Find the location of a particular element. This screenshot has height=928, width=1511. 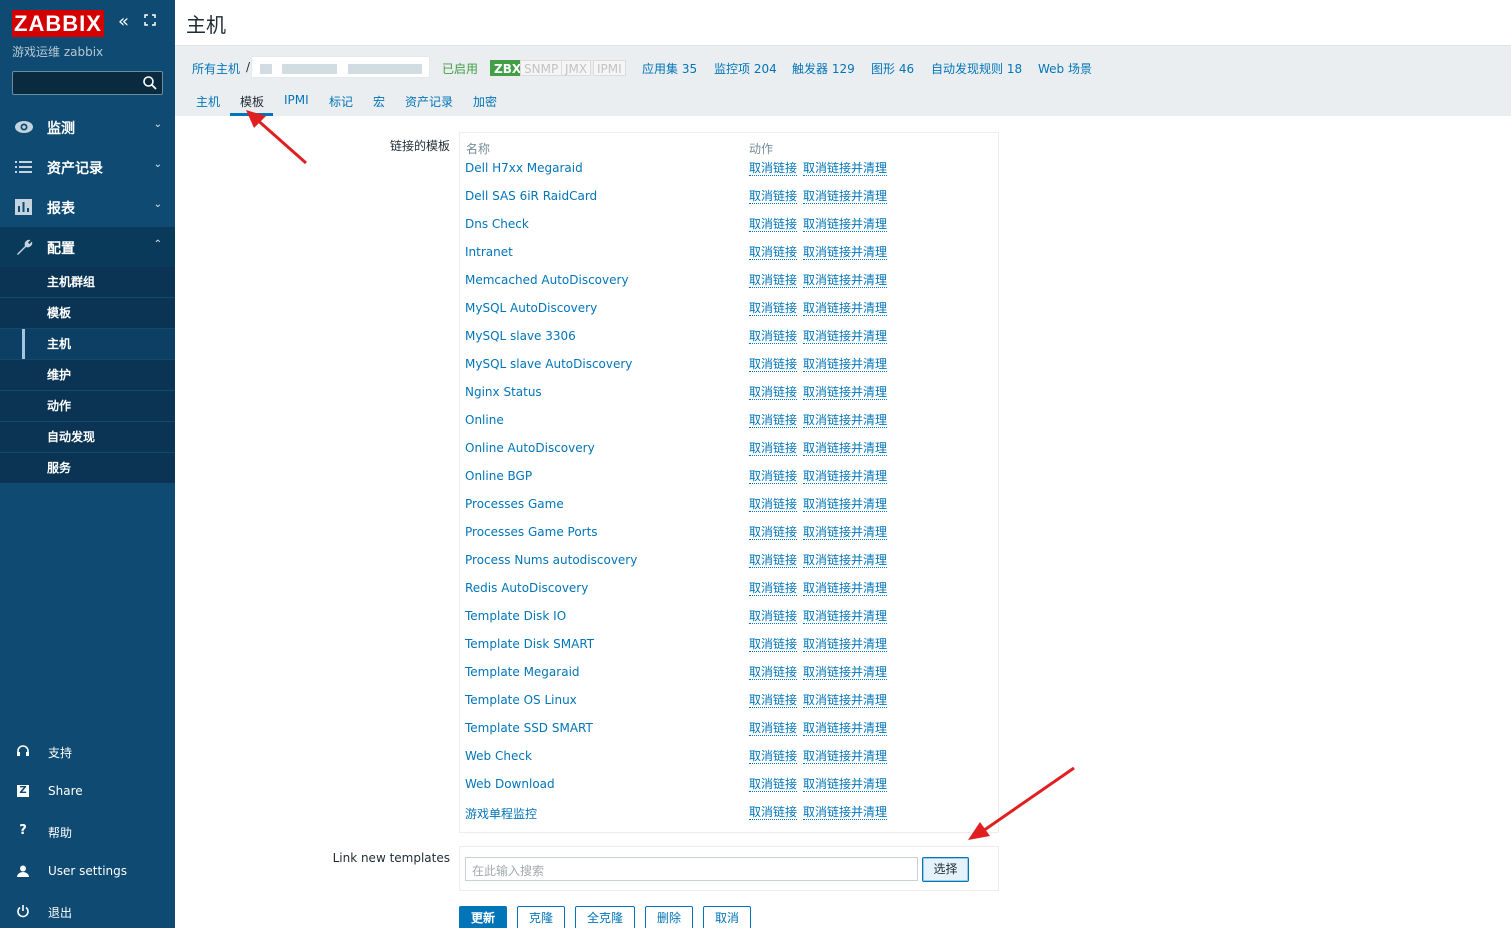

host-status: 已启用 is located at coordinates (460, 68).